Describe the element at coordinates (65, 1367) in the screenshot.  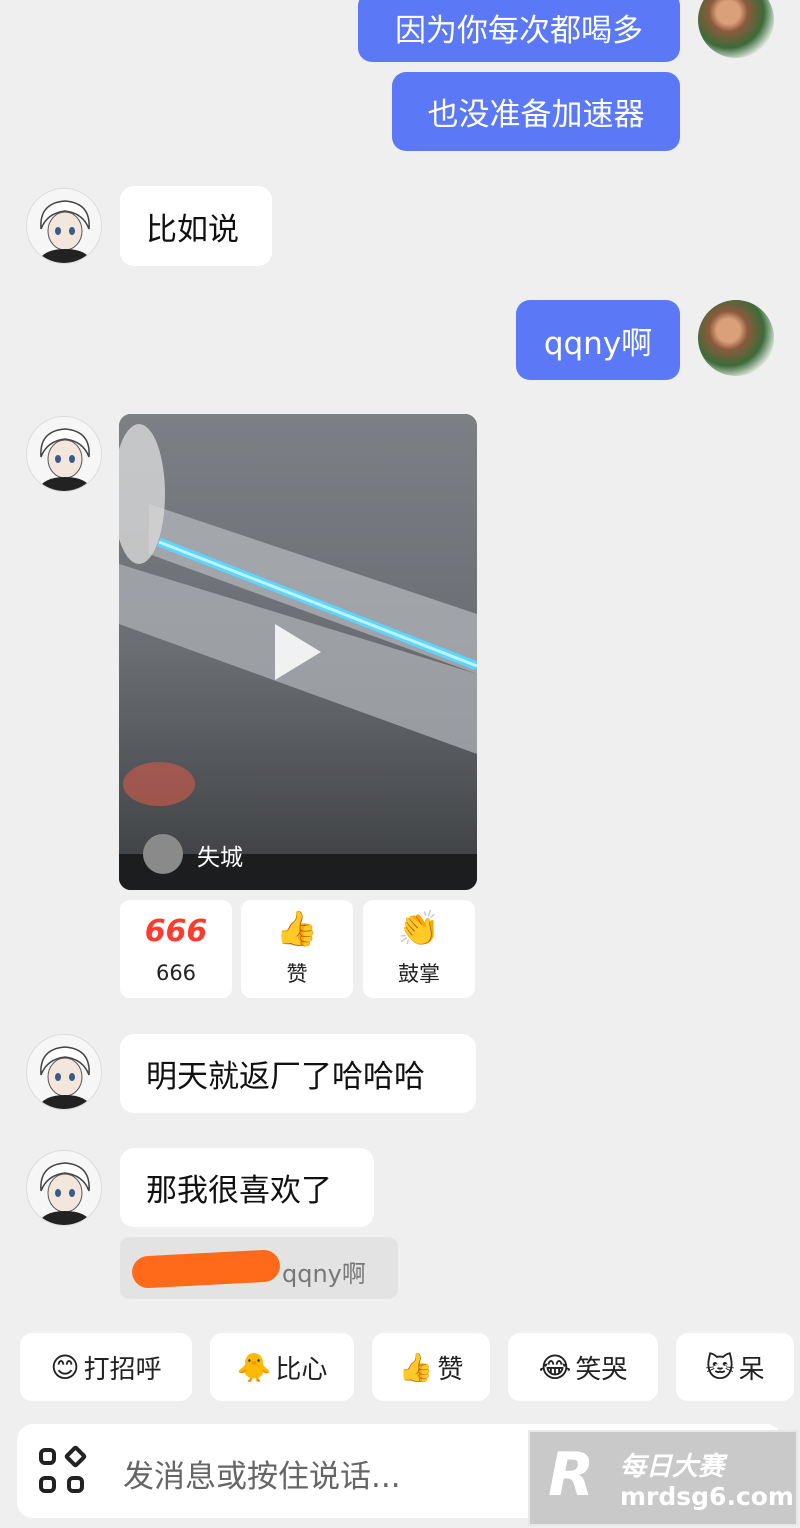
I see `smile-icon: 😊` at that location.